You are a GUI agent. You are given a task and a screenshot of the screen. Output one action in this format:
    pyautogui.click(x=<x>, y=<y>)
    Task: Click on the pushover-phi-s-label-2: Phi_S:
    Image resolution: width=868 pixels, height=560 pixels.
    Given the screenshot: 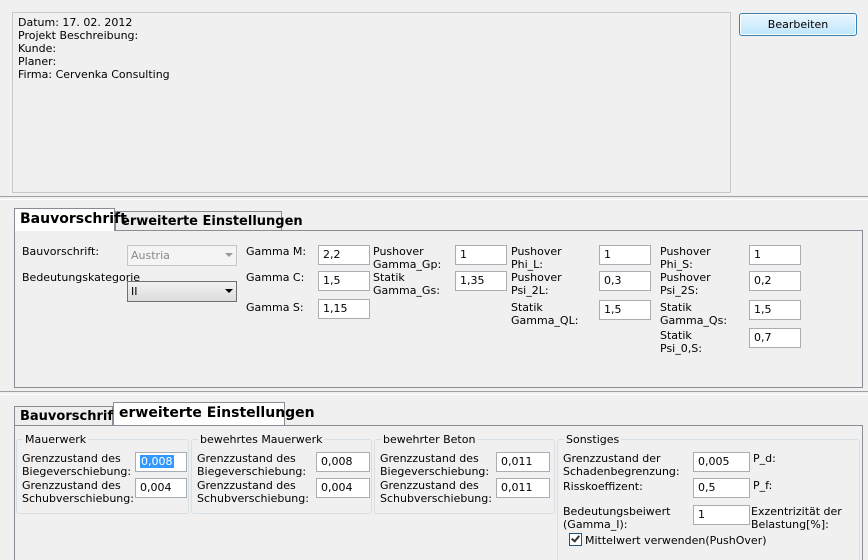 What is the action you would take?
    pyautogui.click(x=676, y=264)
    